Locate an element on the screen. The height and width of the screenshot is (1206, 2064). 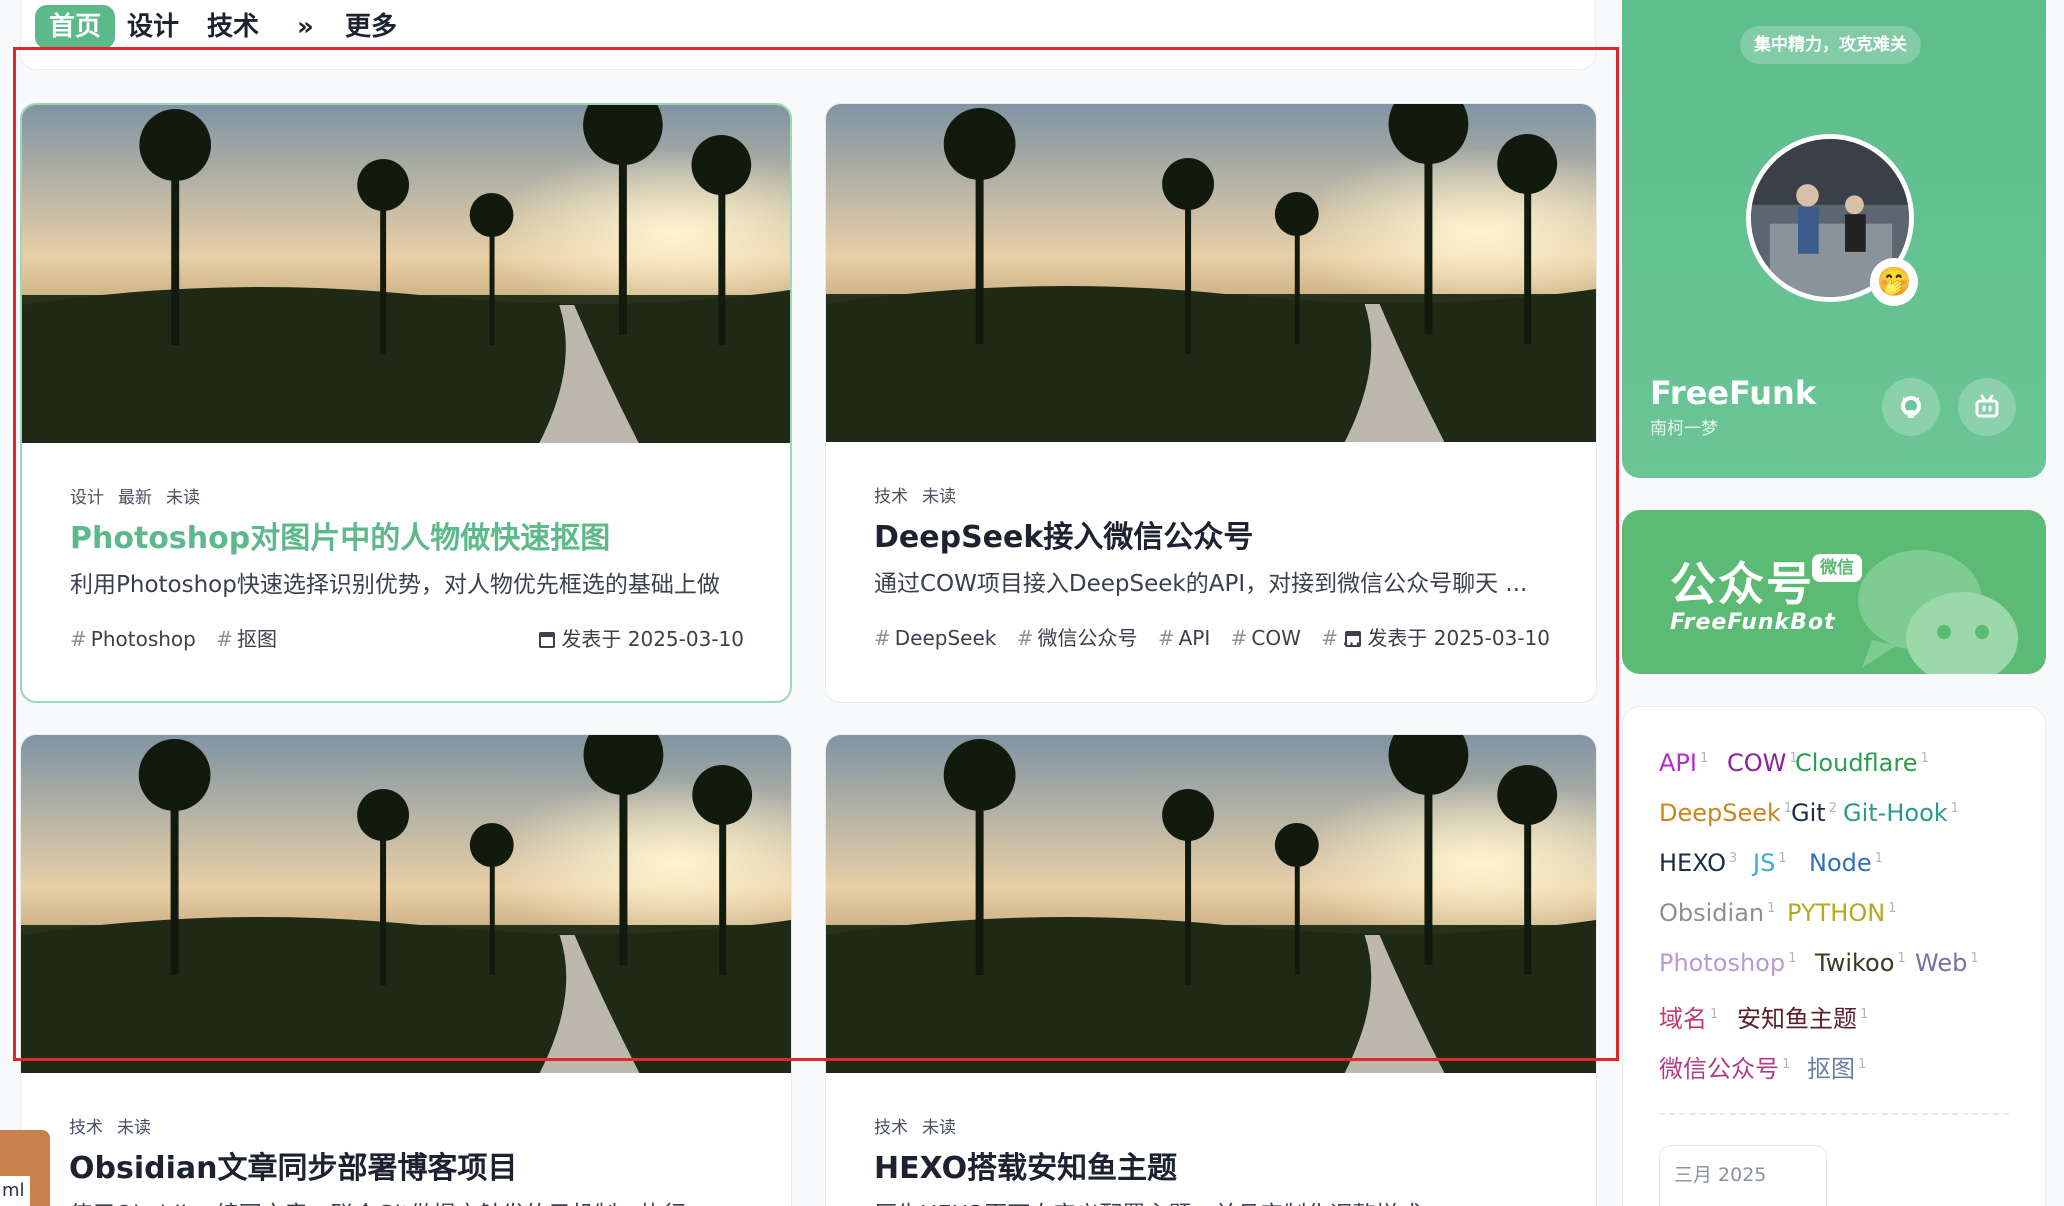
tag-cloud-label: Obsidian is located at coordinates (1712, 913).